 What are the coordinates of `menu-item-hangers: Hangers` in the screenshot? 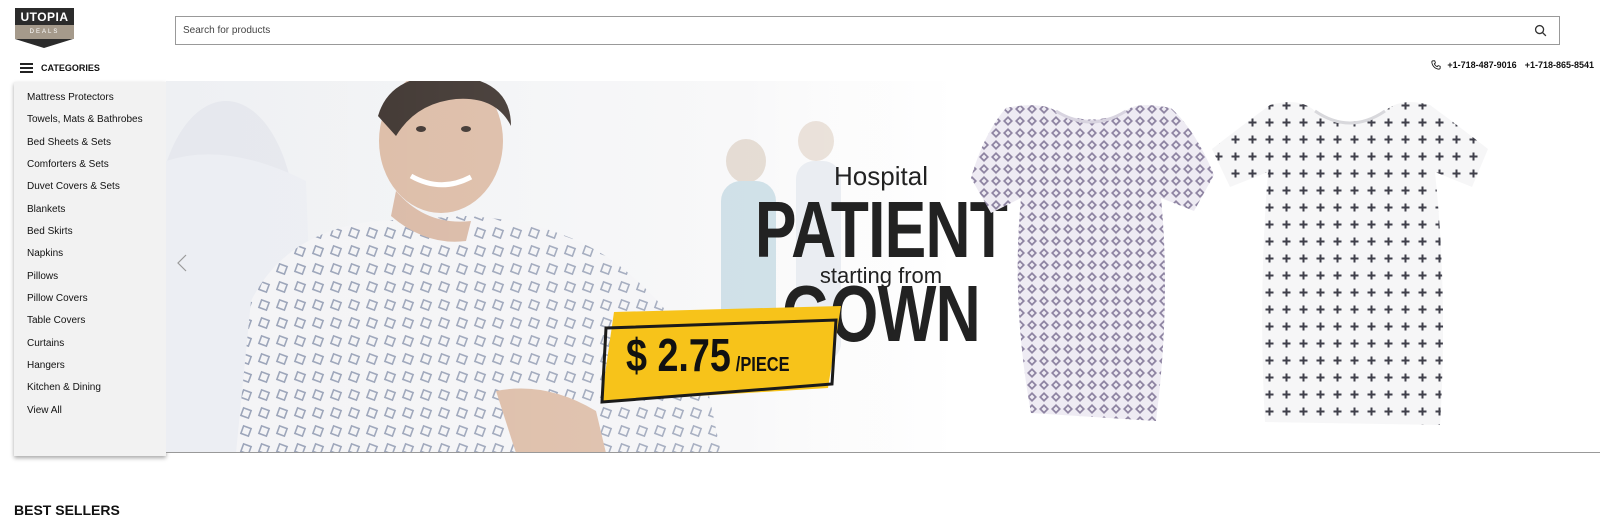 It's located at (46, 365).